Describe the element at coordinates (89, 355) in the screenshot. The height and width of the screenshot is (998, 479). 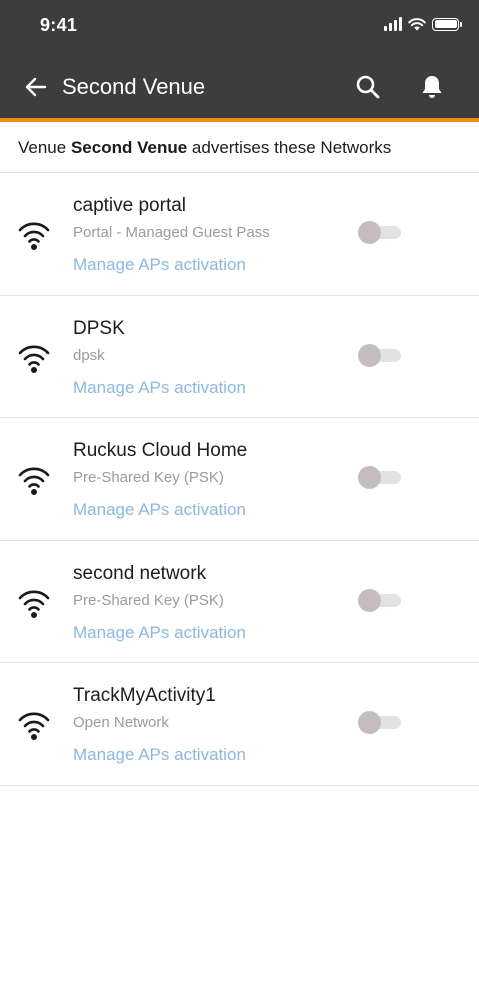
I see `network-type: dpsk` at that location.